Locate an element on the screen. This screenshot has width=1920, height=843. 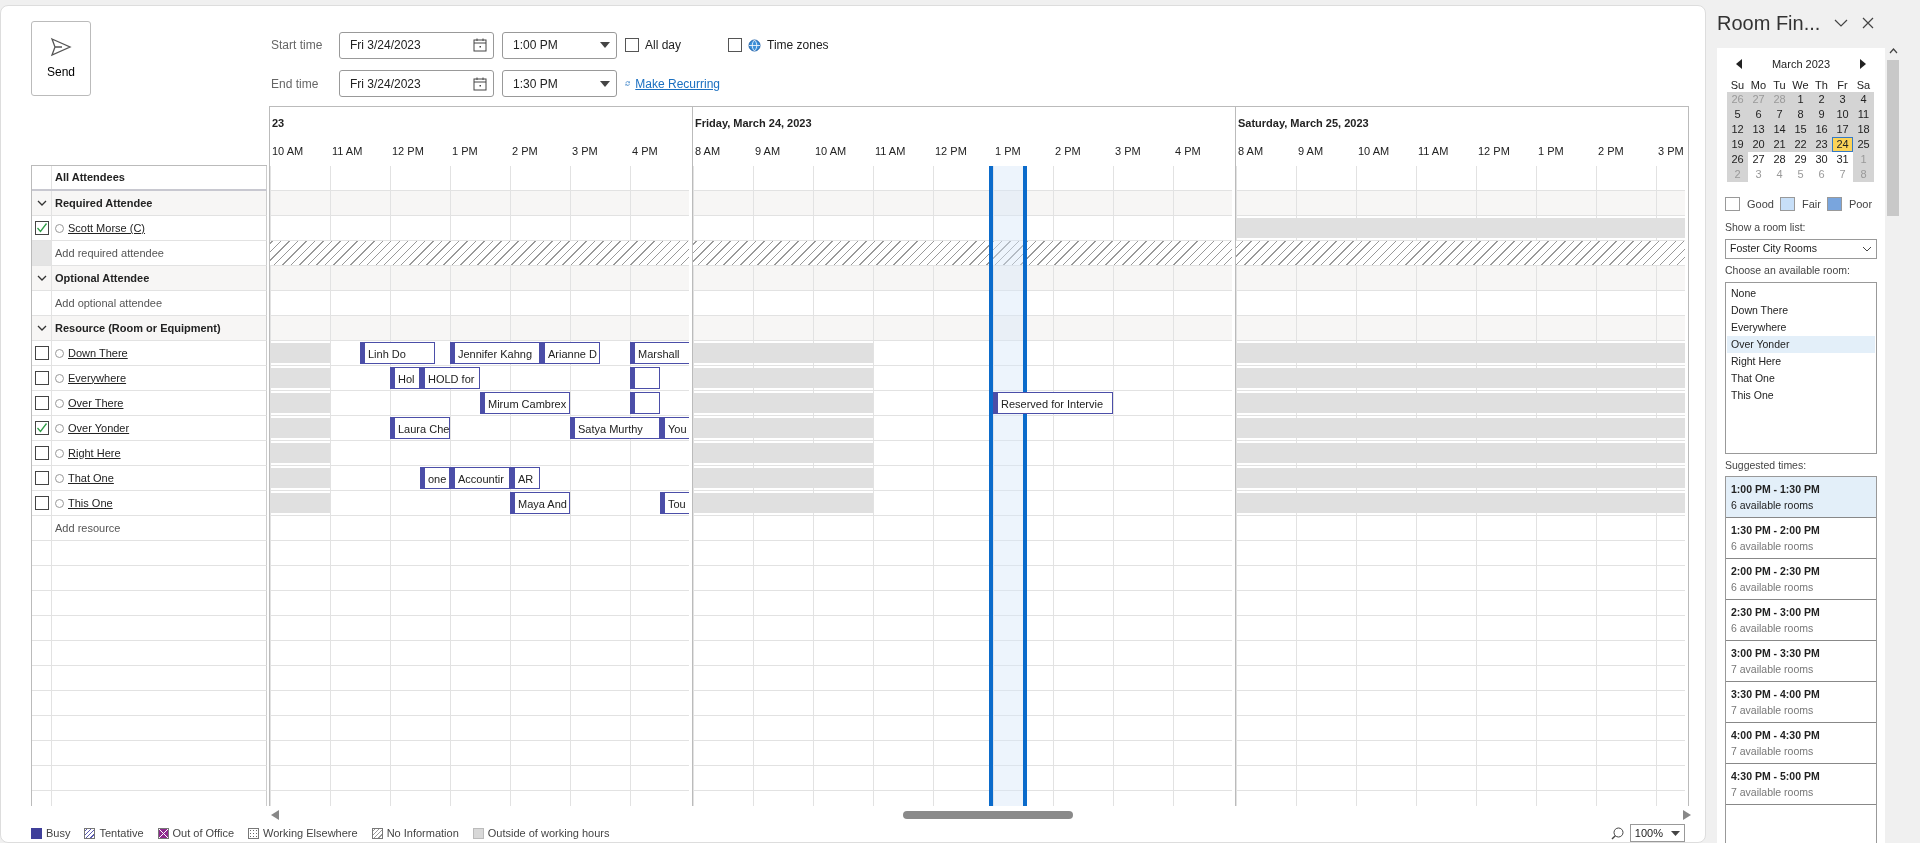
field-label: Show a room list: is located at coordinates (1766, 227).